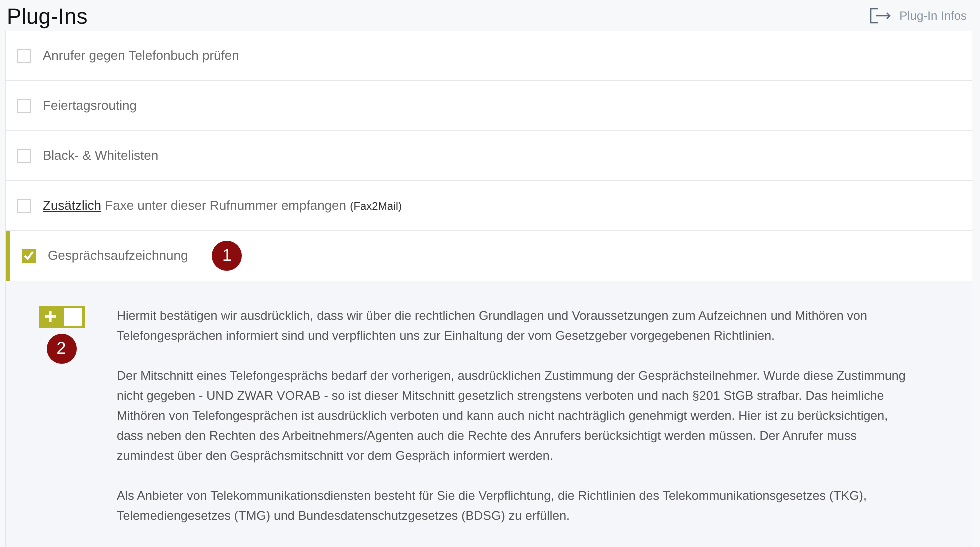  What do you see at coordinates (489, 206) in the screenshot?
I see `plugin-row: Zusätzlich Faxe unter dieser Rufnummer empfangen (Fax2Mail)` at bounding box center [489, 206].